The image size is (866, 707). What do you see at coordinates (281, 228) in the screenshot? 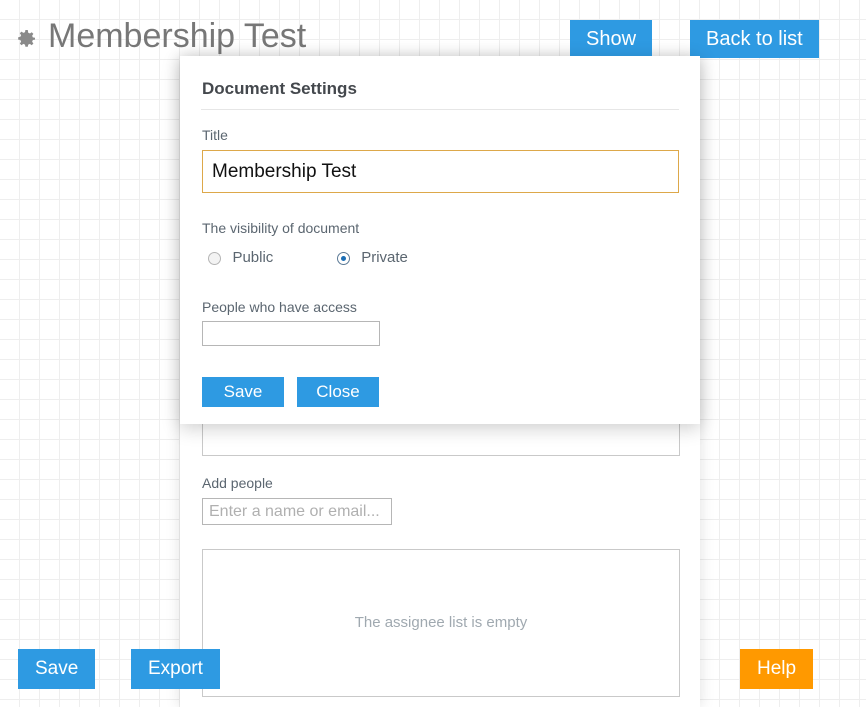
I see `visibility-label: The visibility of document` at bounding box center [281, 228].